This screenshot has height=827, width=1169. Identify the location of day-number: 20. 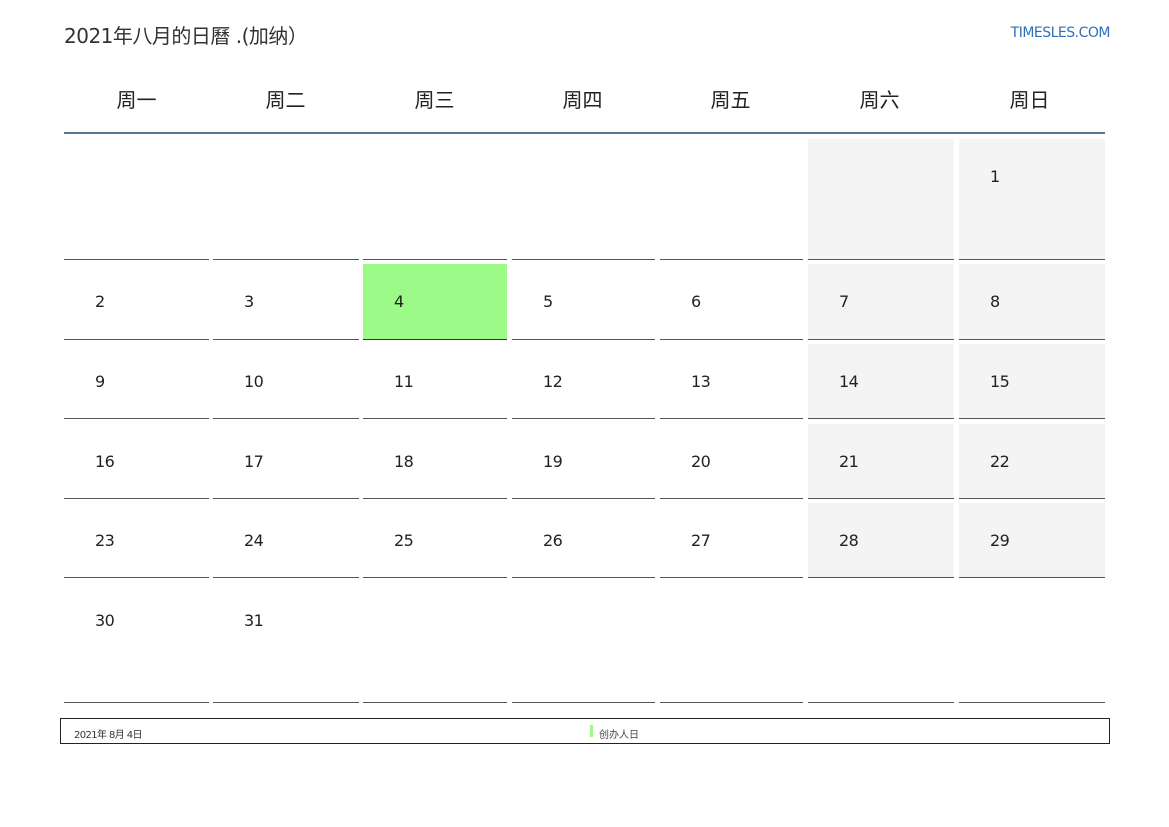
(701, 461).